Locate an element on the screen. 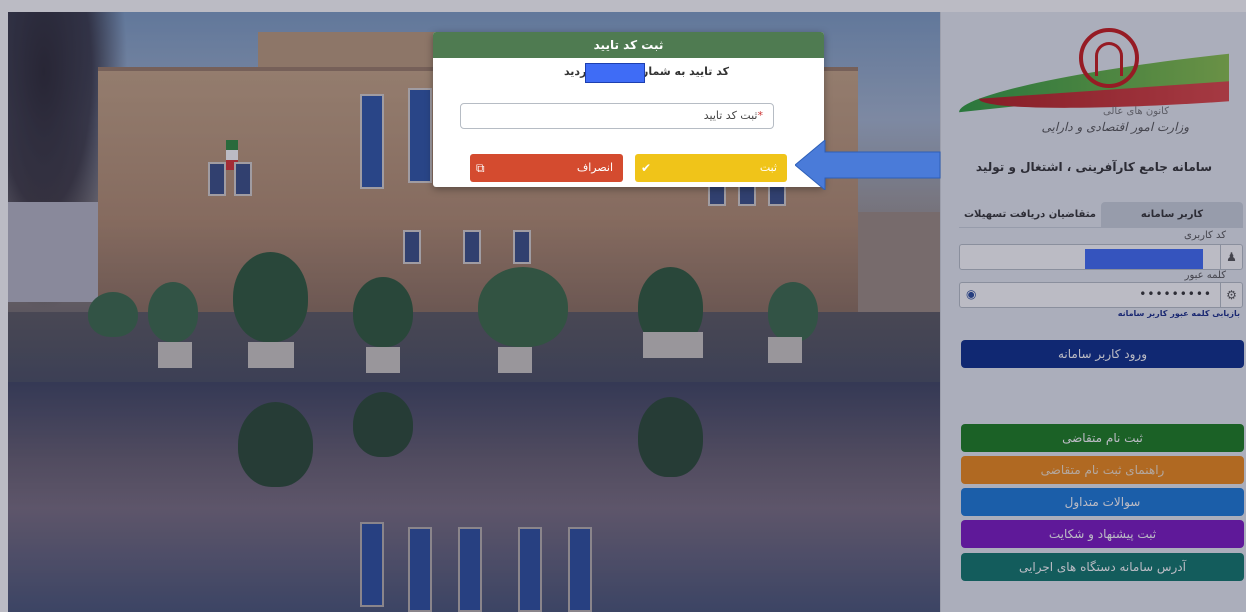  cancel-button: انصراف ⧉ is located at coordinates (546, 168).